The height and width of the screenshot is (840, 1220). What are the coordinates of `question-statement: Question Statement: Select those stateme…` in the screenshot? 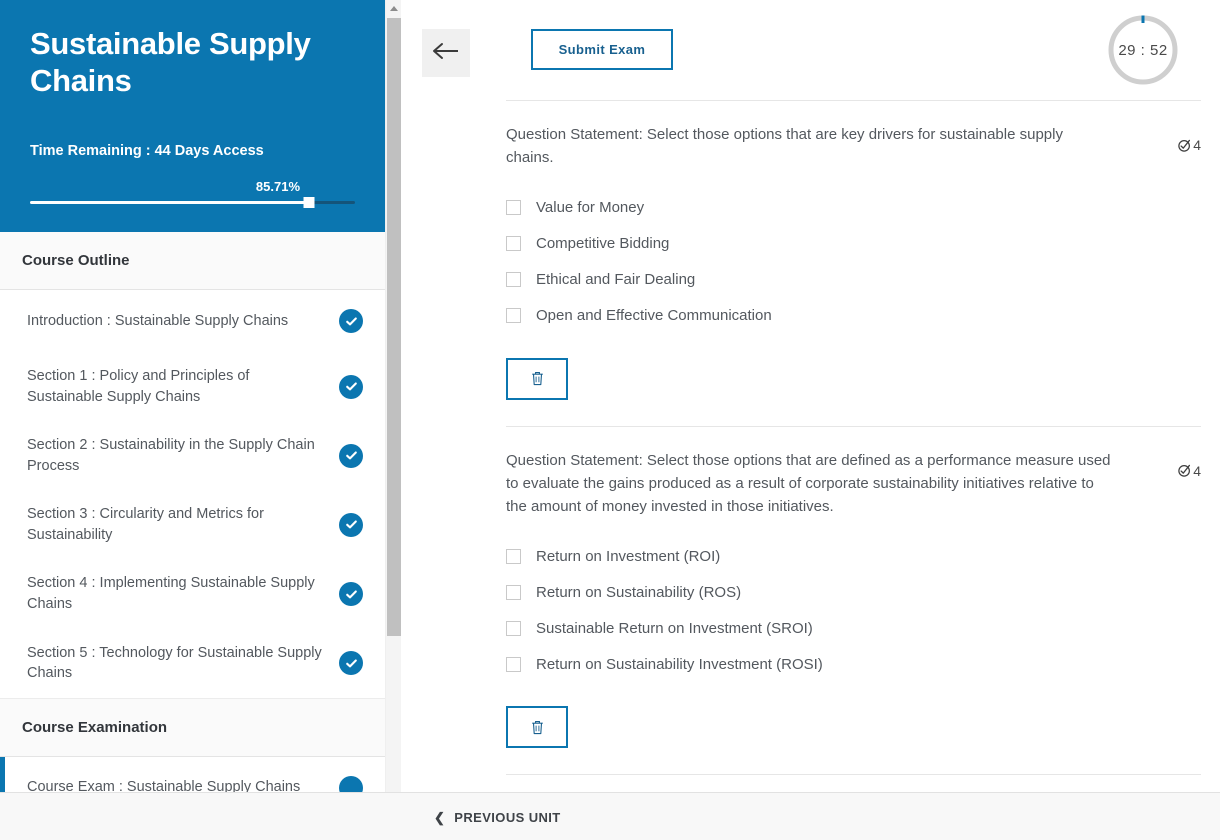 It's located at (817, 783).